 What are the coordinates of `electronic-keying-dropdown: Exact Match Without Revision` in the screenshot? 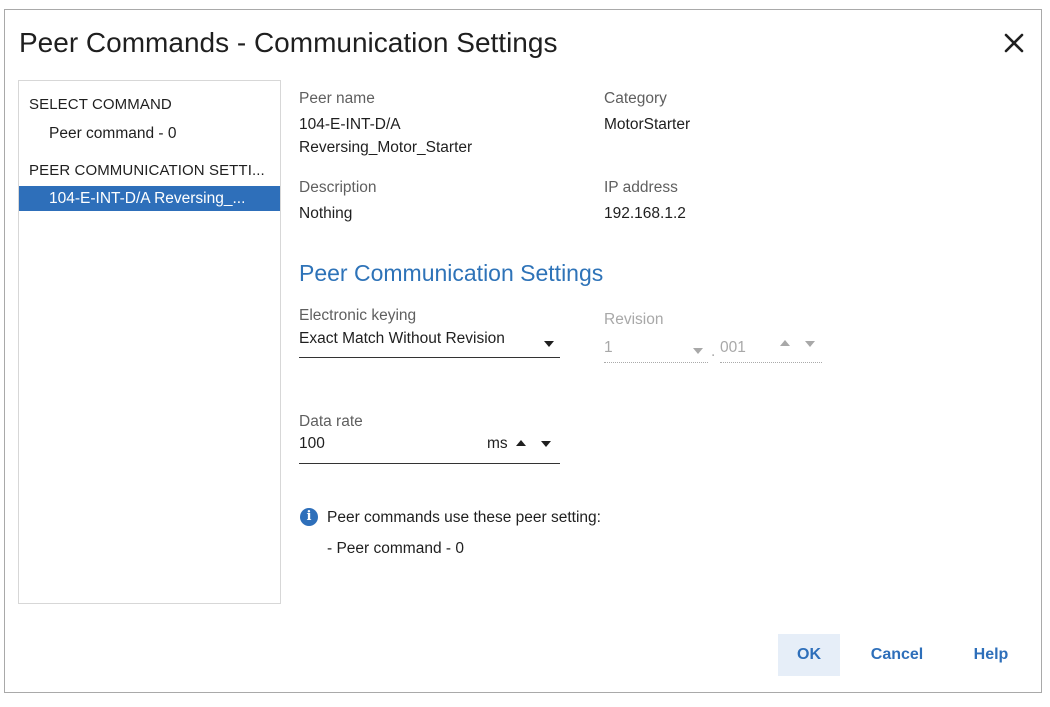 It's located at (429, 344).